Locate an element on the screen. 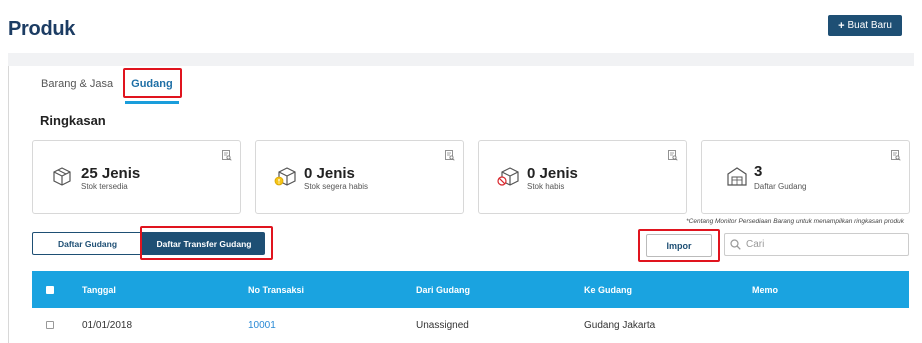  list-toggle: Daftar Gudang Daftar Transfer Gudang is located at coordinates (148, 243).